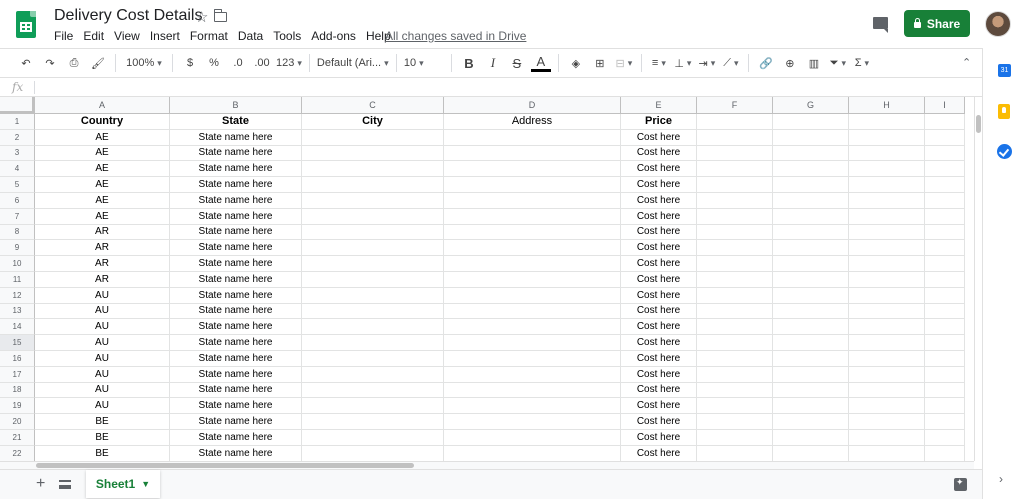 The width and height of the screenshot is (1024, 499). I want to click on row-header: 3, so click(17, 153).